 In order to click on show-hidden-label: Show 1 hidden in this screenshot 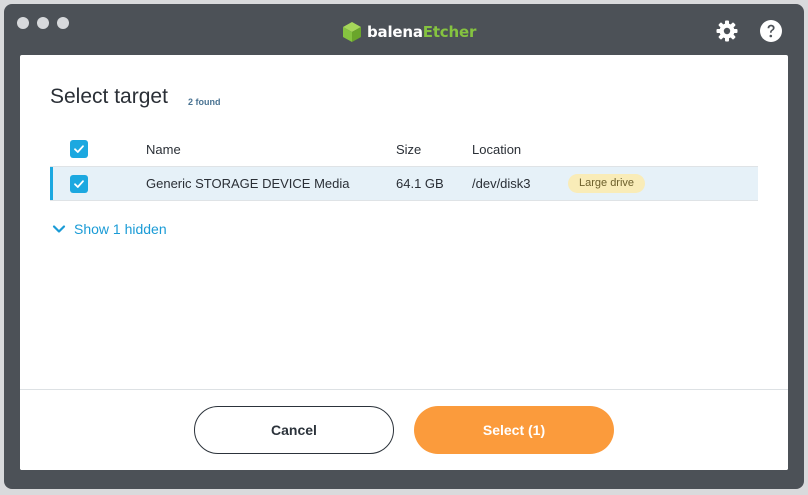, I will do `click(120, 229)`.